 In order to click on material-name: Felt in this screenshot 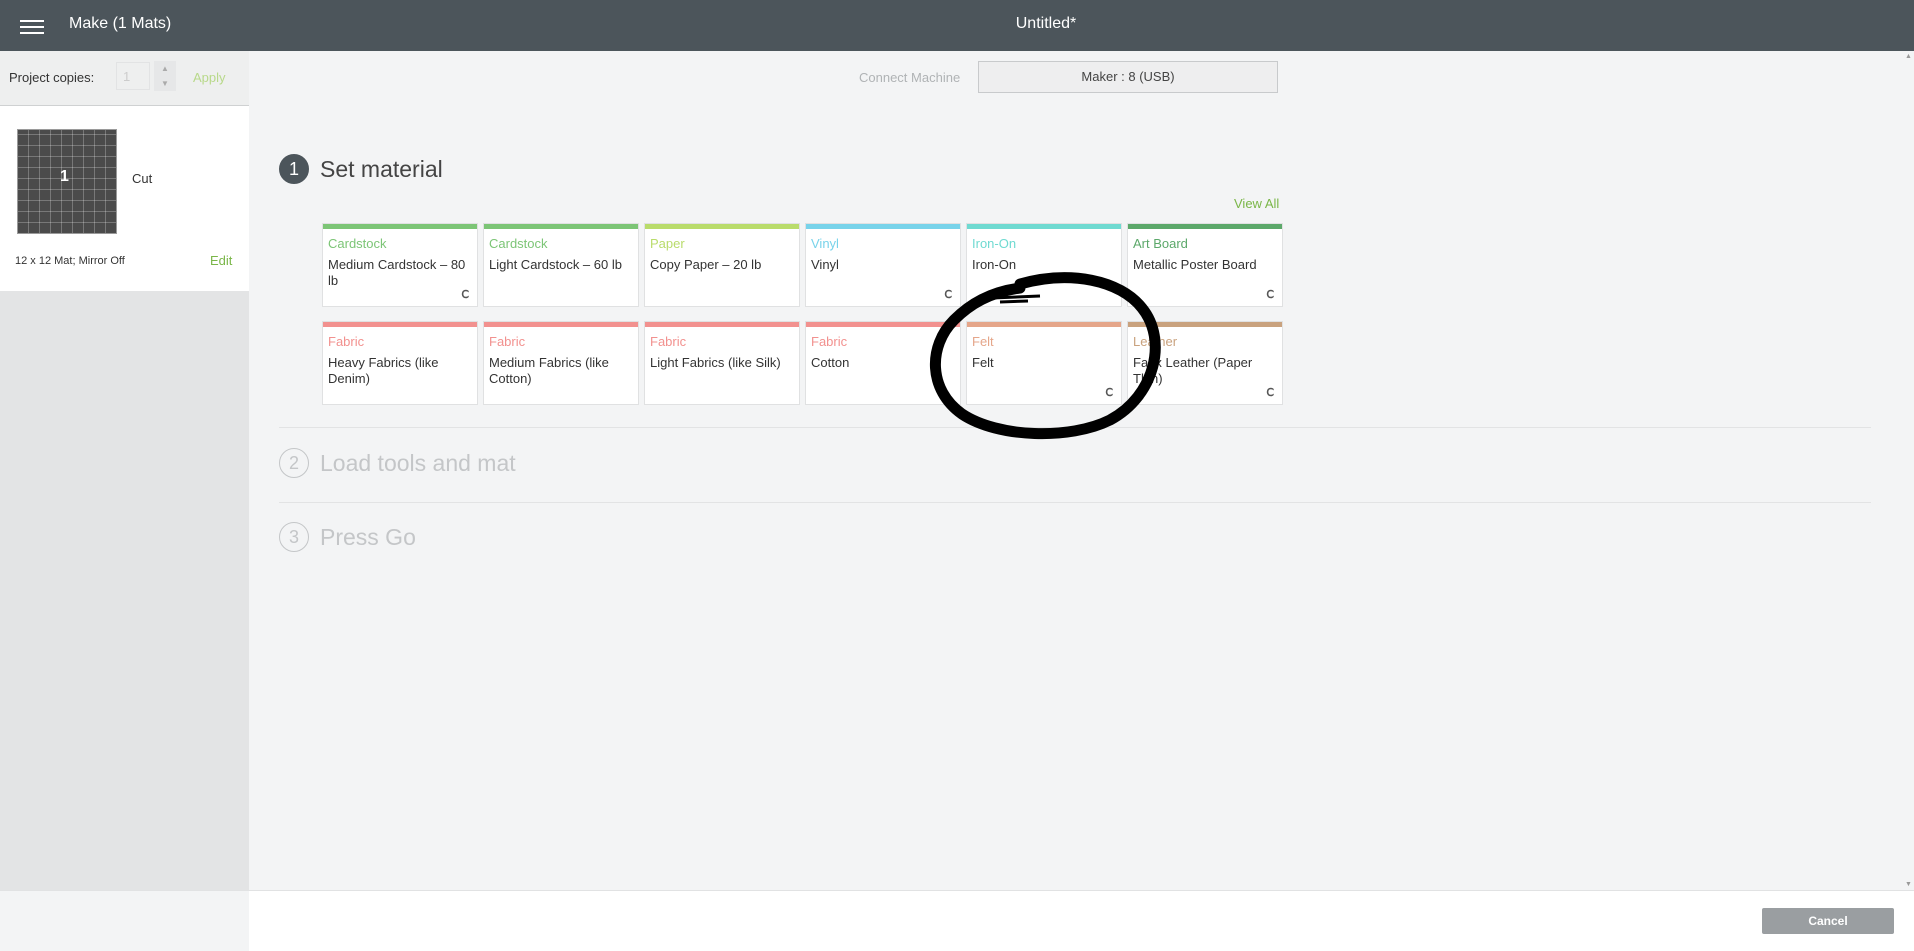, I will do `click(983, 362)`.